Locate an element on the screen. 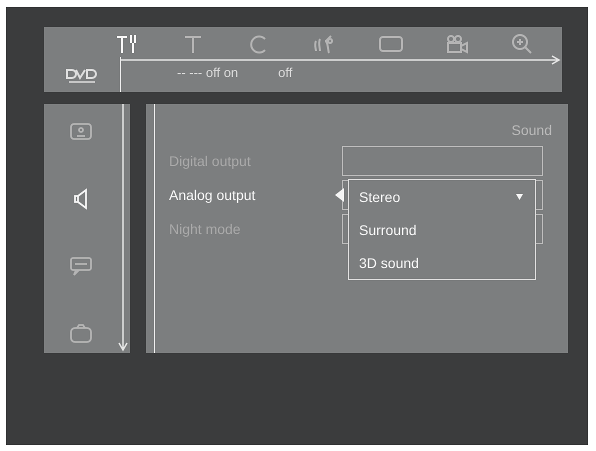 Image resolution: width=596 pixels, height=451 pixels. status-text: off is located at coordinates (285, 72).